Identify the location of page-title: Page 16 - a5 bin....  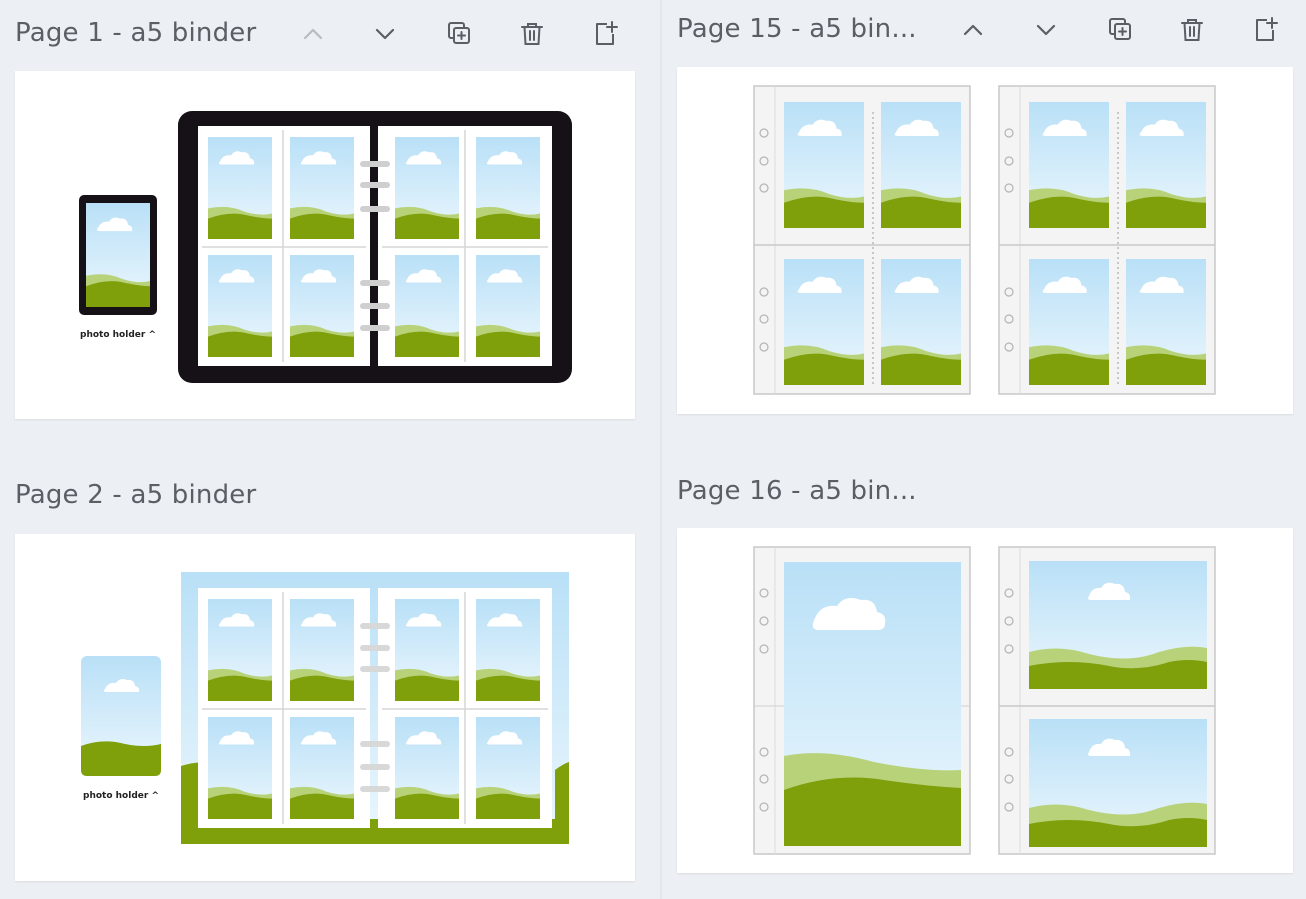
(797, 491).